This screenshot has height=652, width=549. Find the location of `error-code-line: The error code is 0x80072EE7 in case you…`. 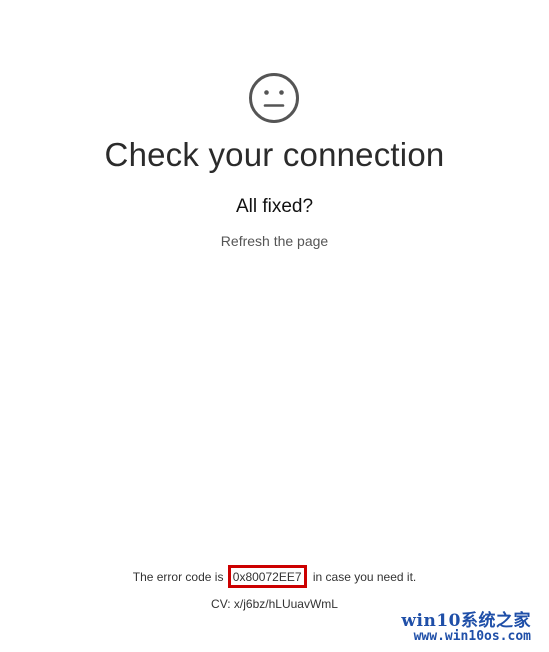

error-code-line: The error code is 0x80072EE7 in case you… is located at coordinates (274, 576).